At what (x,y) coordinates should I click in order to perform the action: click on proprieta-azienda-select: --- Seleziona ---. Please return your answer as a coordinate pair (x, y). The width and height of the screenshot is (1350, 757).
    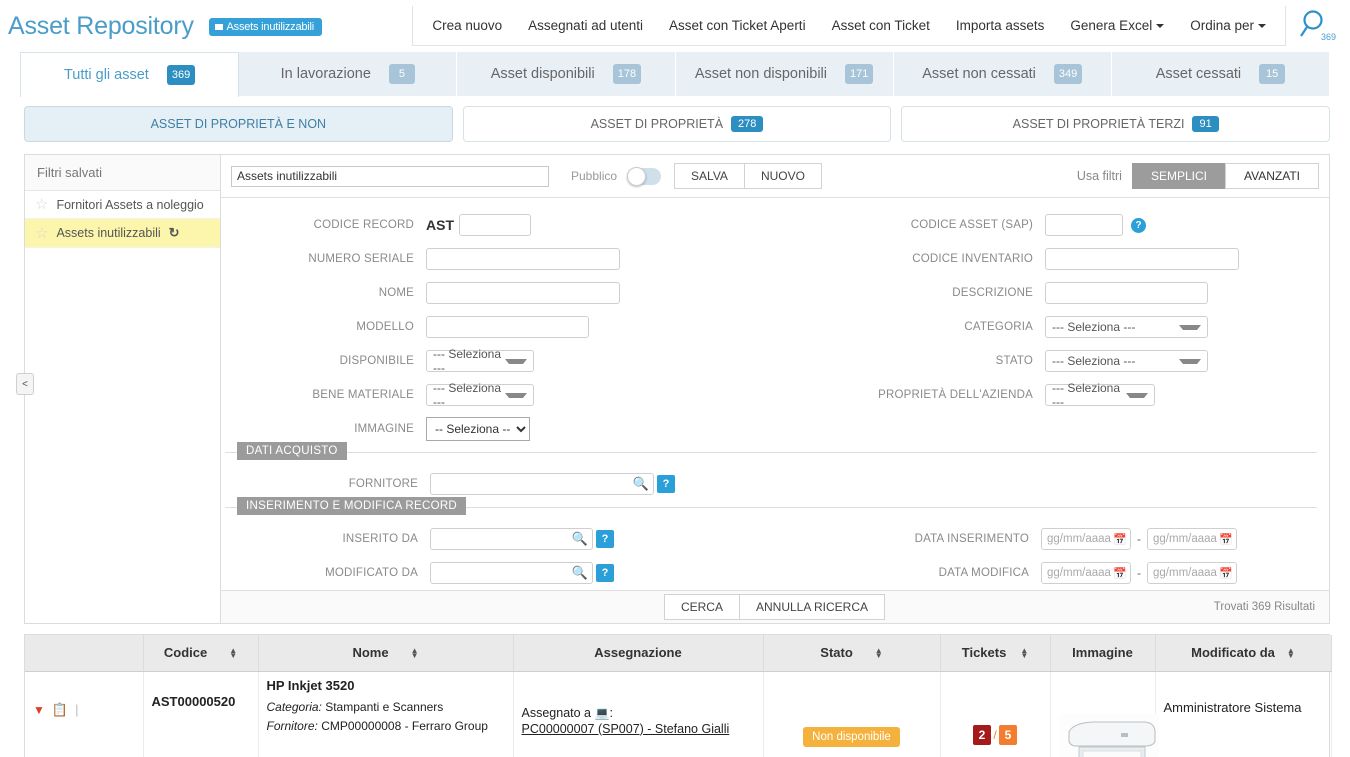
    Looking at the image, I should click on (1100, 395).